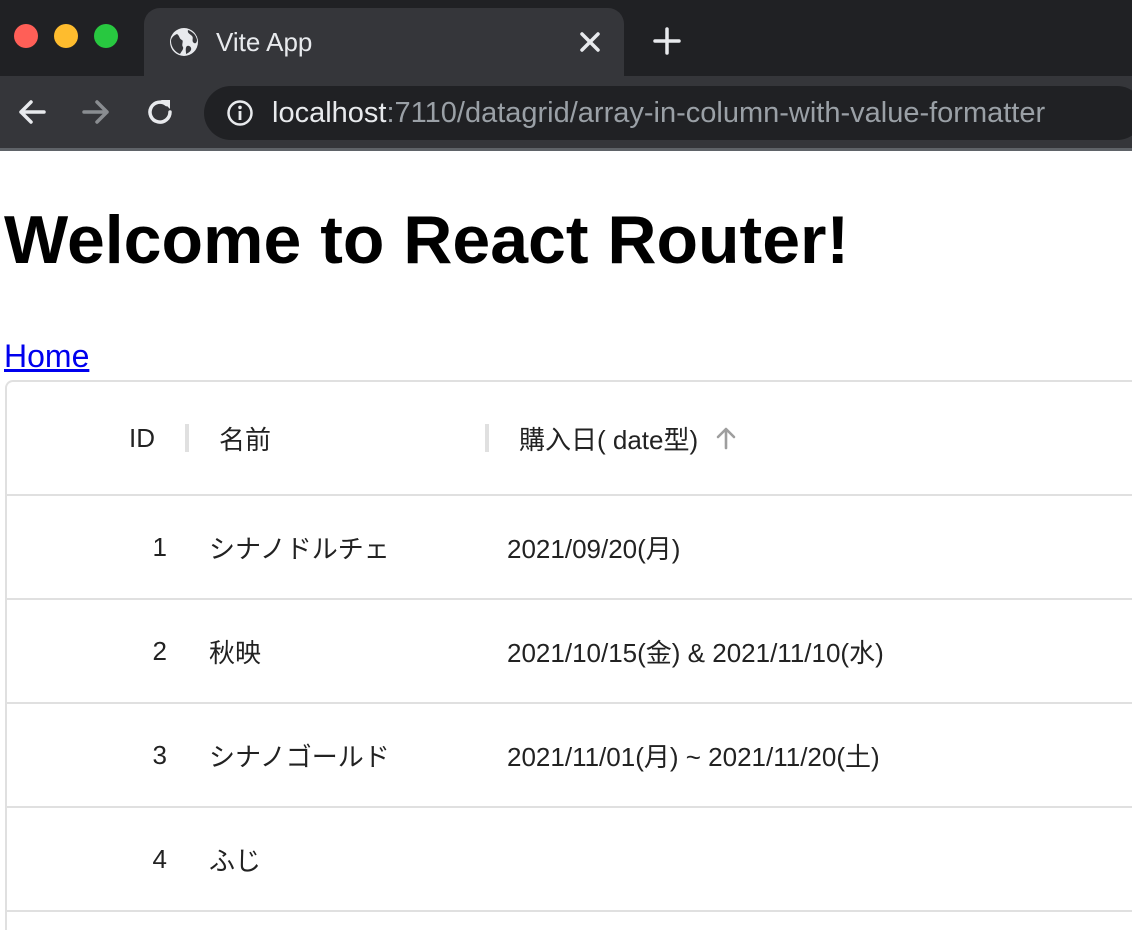 This screenshot has height=930, width=1132. I want to click on window-maximize-button, so click(106, 36).